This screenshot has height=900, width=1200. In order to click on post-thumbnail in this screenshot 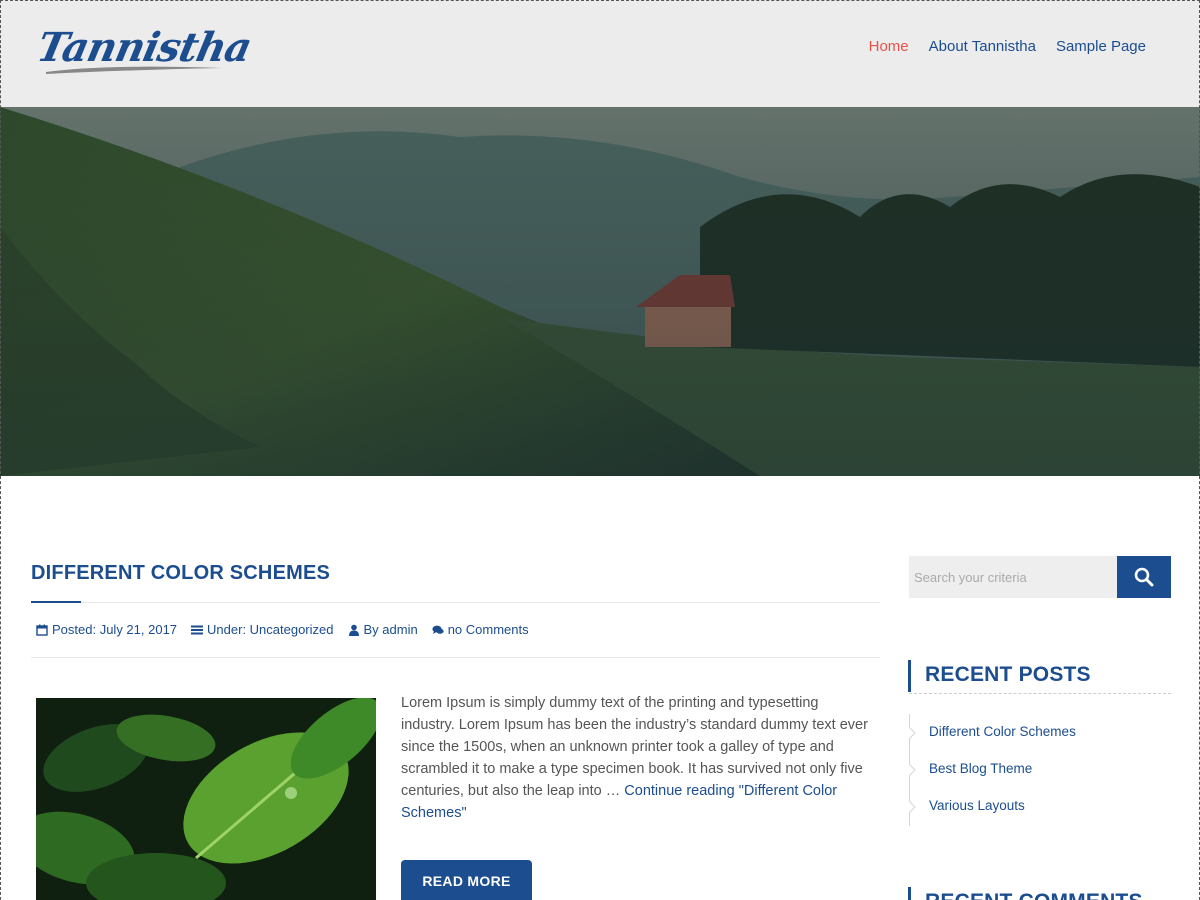, I will do `click(206, 799)`.